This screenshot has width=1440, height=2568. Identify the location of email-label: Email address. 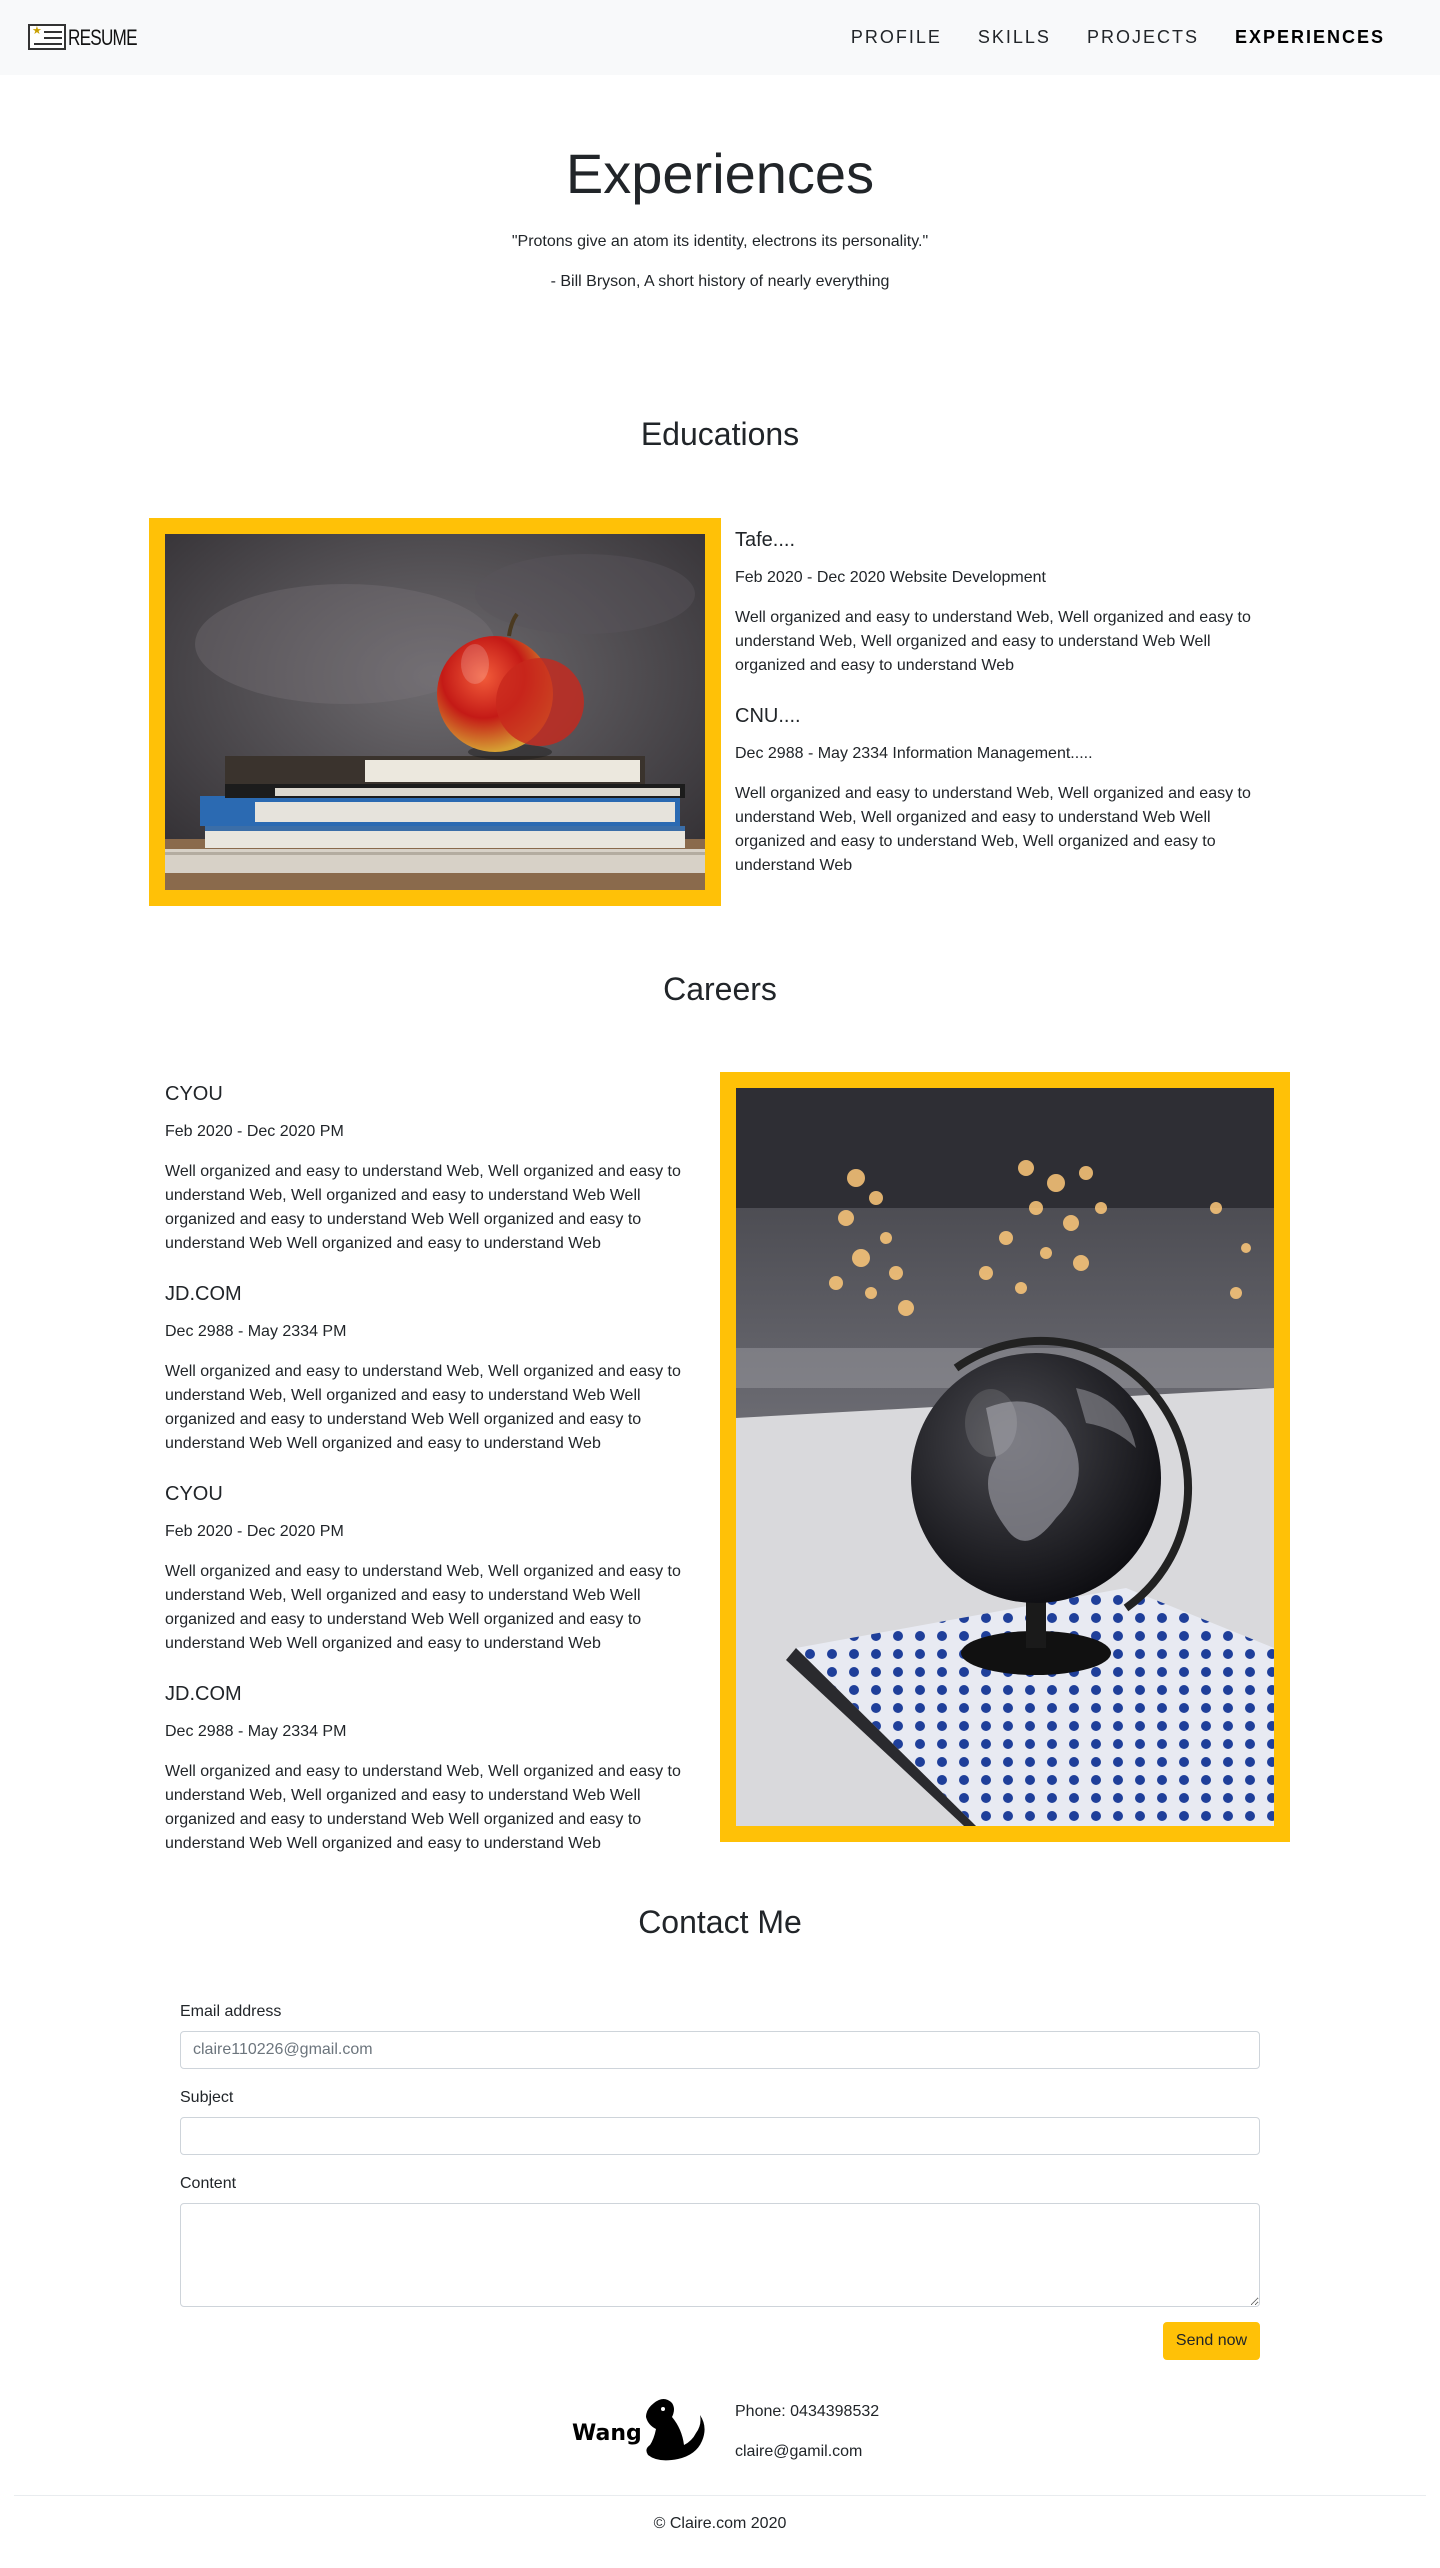
(231, 2011).